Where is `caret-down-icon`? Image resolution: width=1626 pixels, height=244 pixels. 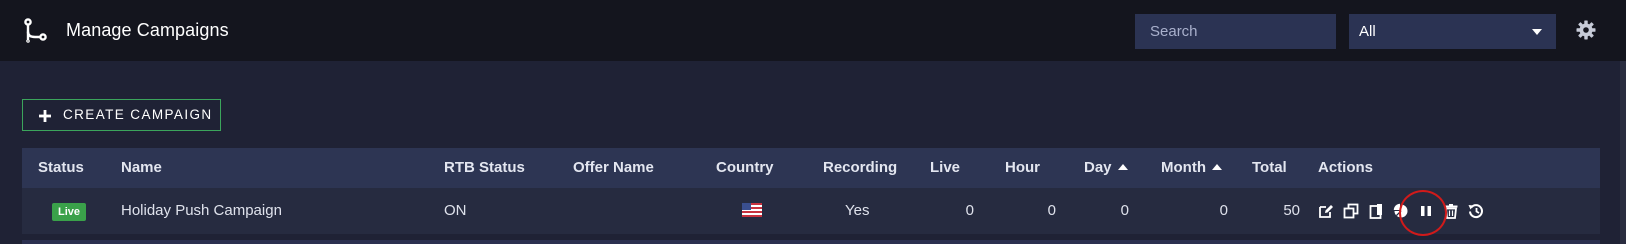
caret-down-icon is located at coordinates (1537, 32).